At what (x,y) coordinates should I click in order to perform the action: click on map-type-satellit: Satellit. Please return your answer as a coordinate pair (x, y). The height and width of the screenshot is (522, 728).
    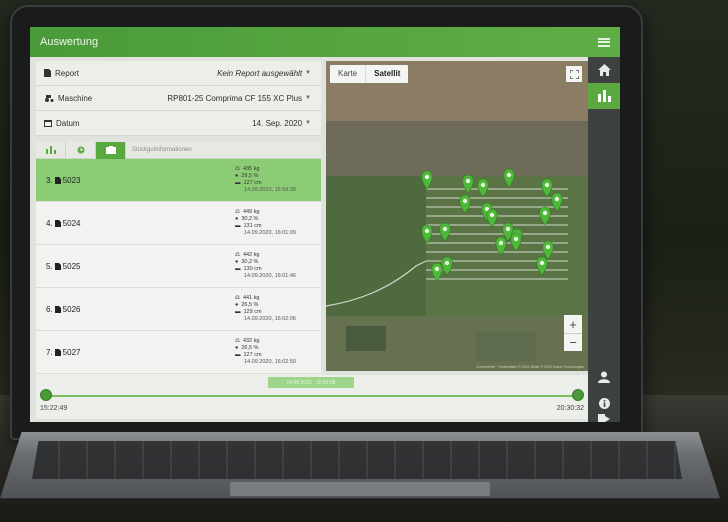
    Looking at the image, I should click on (386, 74).